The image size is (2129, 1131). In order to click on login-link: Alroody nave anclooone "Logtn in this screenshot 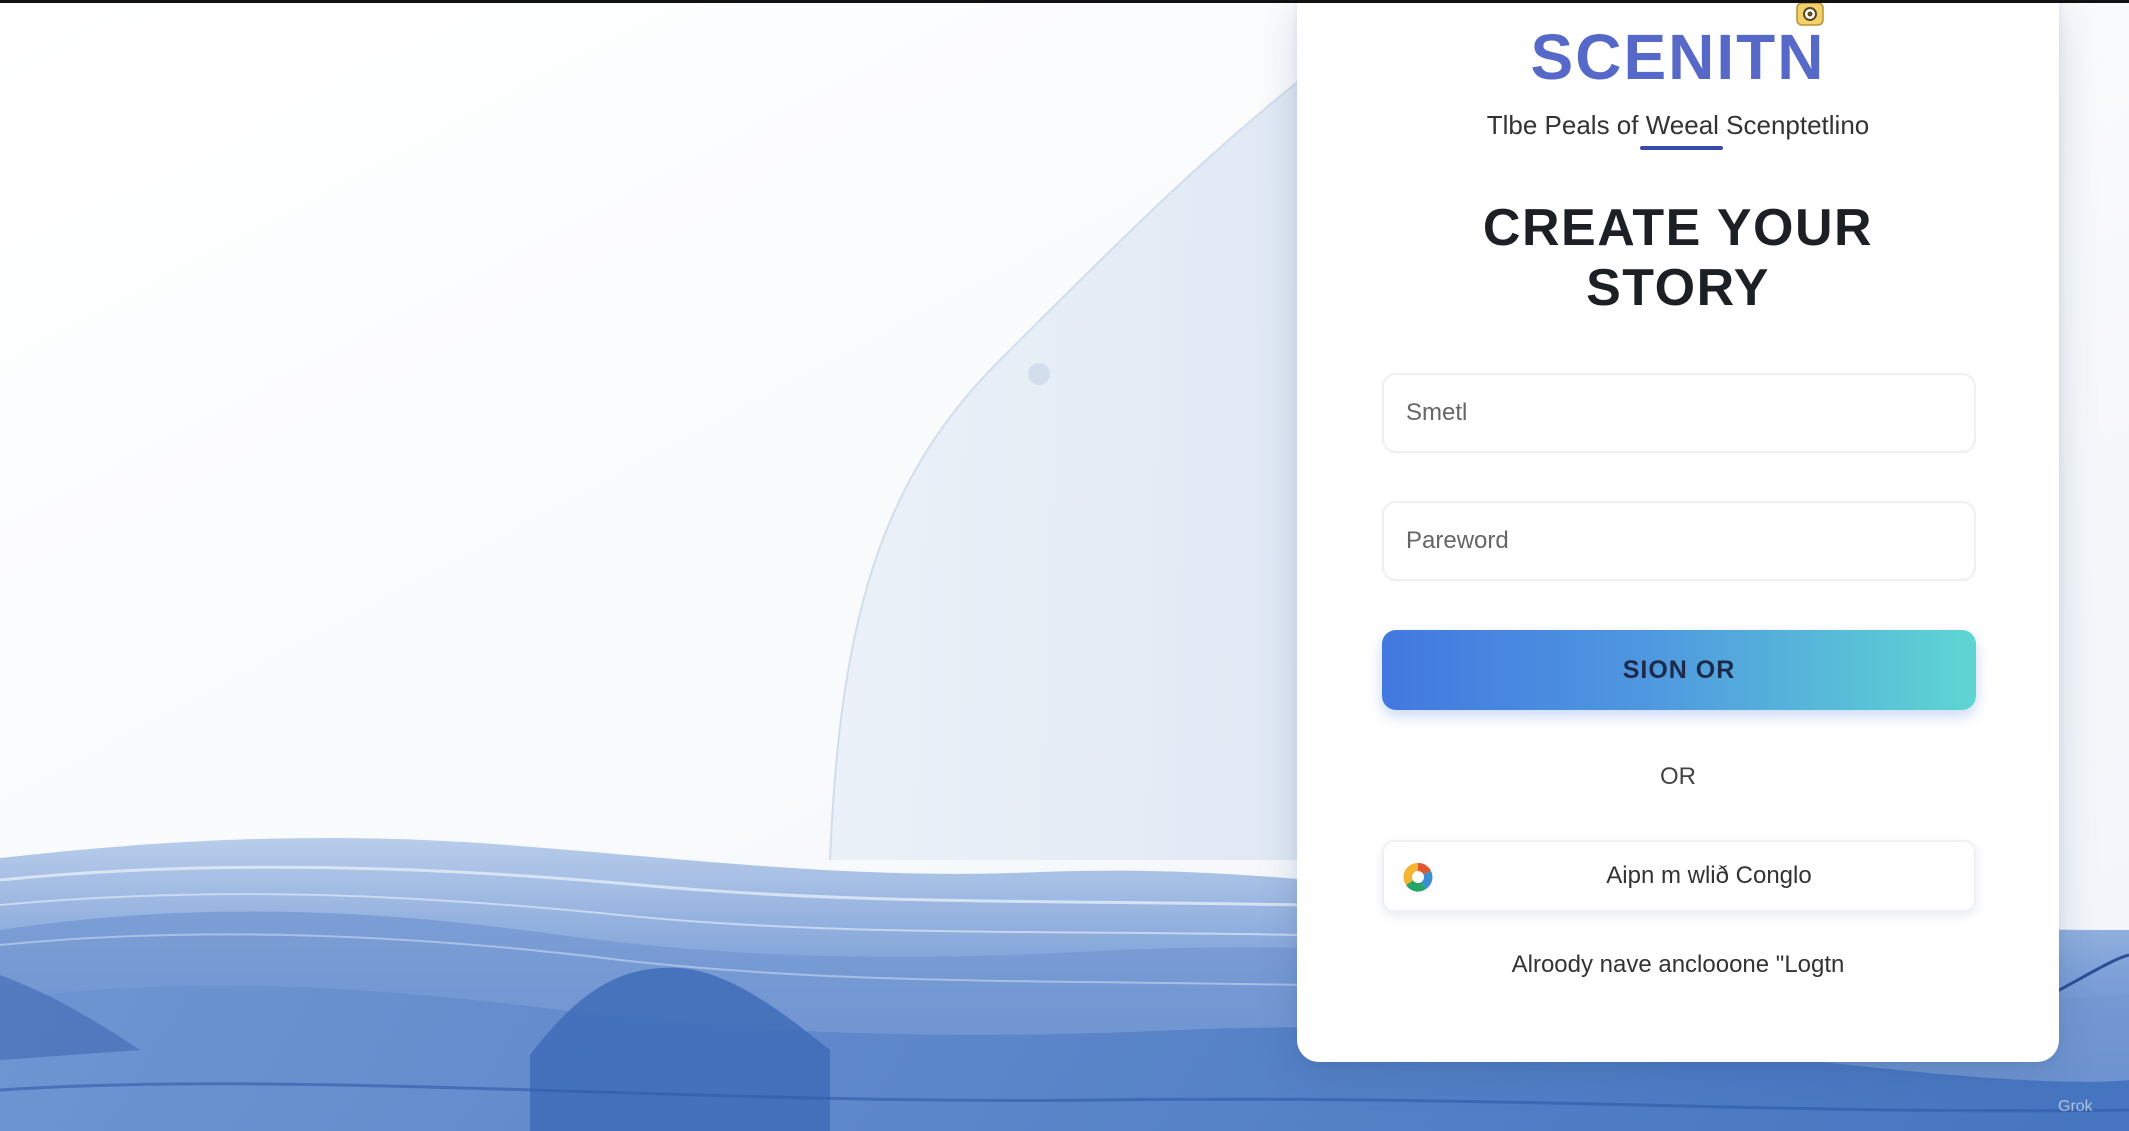, I will do `click(1678, 965)`.